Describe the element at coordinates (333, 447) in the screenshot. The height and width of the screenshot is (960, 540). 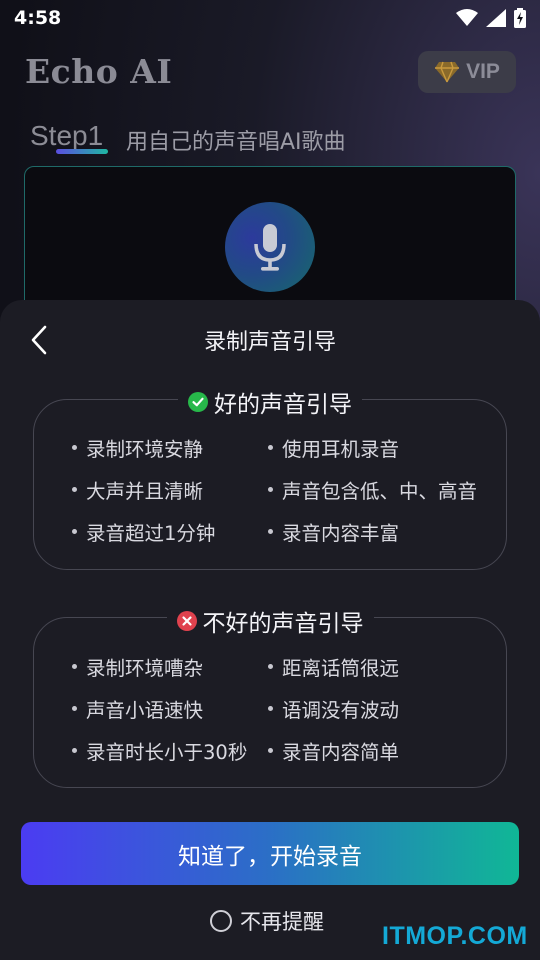
I see `good-guide-item: 使用耳机录音` at that location.